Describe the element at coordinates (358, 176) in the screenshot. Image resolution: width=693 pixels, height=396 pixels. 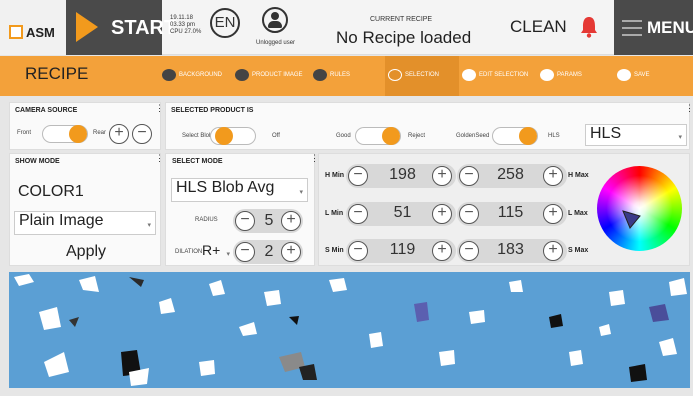
I see `h-min-decrement-button: −` at that location.